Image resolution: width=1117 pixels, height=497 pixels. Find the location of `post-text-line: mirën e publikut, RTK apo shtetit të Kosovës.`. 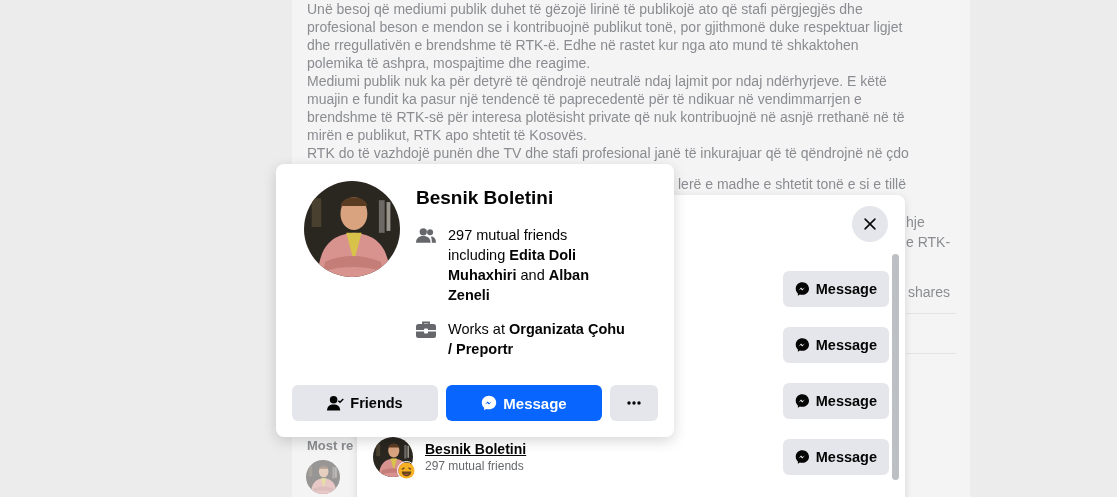

post-text-line: mirën e publikut, RTK apo shtetit të Kosovës. is located at coordinates (447, 135).